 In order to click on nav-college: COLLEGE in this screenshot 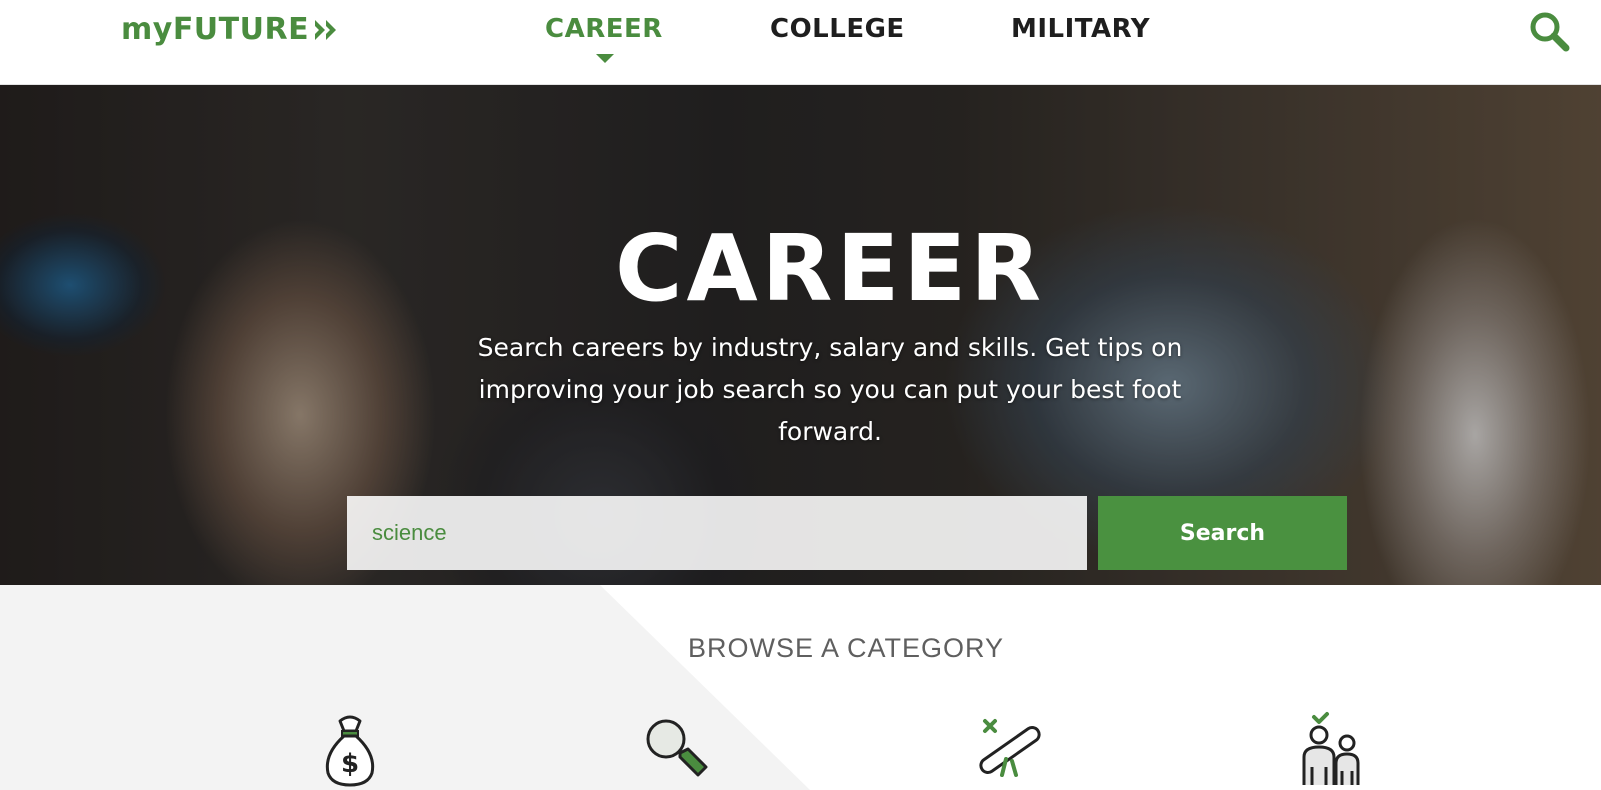, I will do `click(837, 29)`.